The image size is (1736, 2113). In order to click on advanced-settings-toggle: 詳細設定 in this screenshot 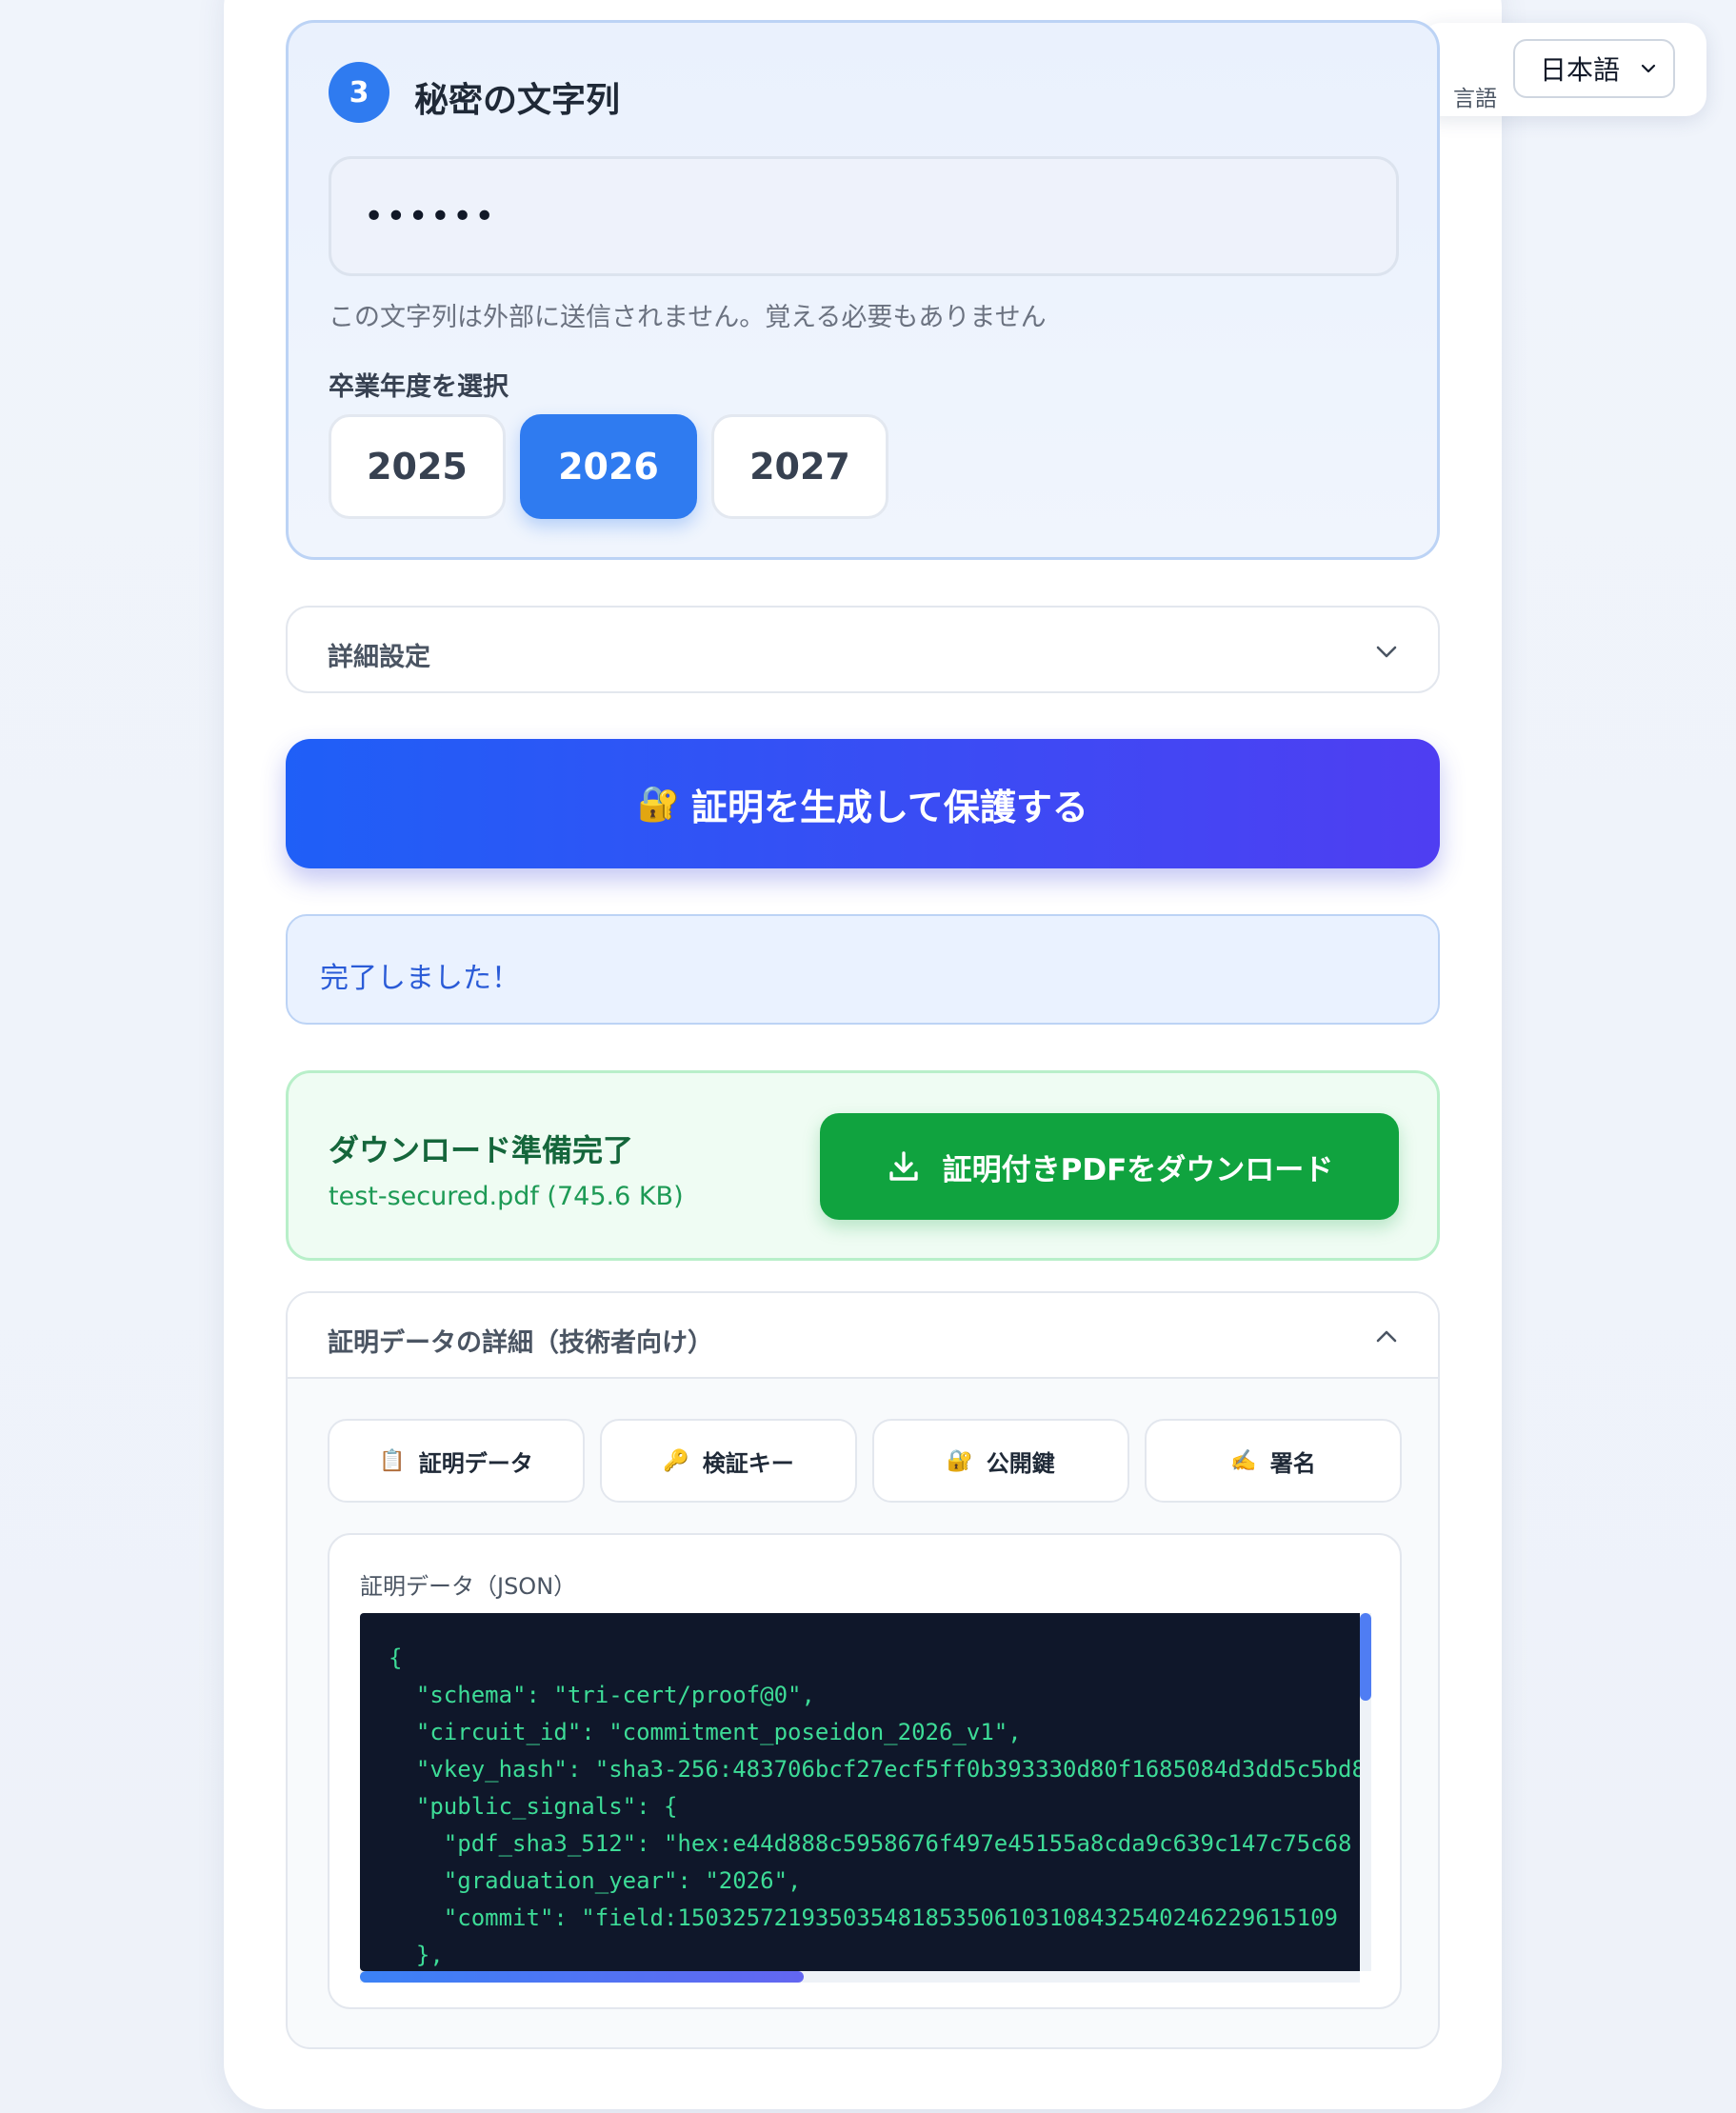, I will do `click(863, 649)`.